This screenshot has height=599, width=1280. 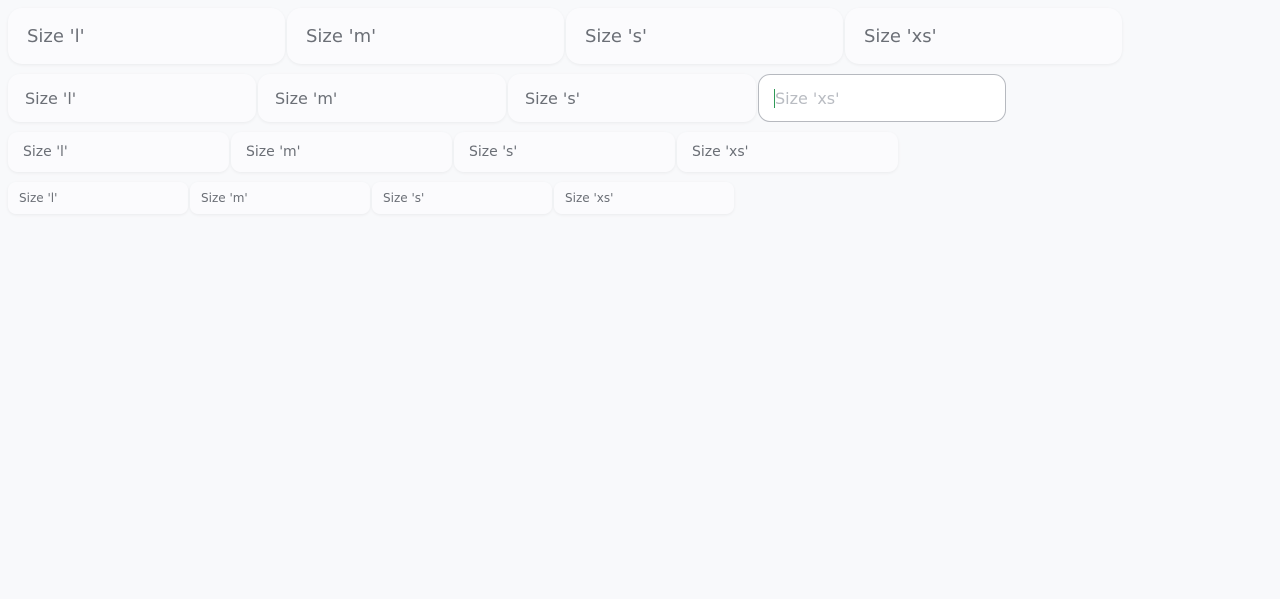 What do you see at coordinates (882, 98) in the screenshot?
I see `text-input-size-xs-focused: Size 'xs'` at bounding box center [882, 98].